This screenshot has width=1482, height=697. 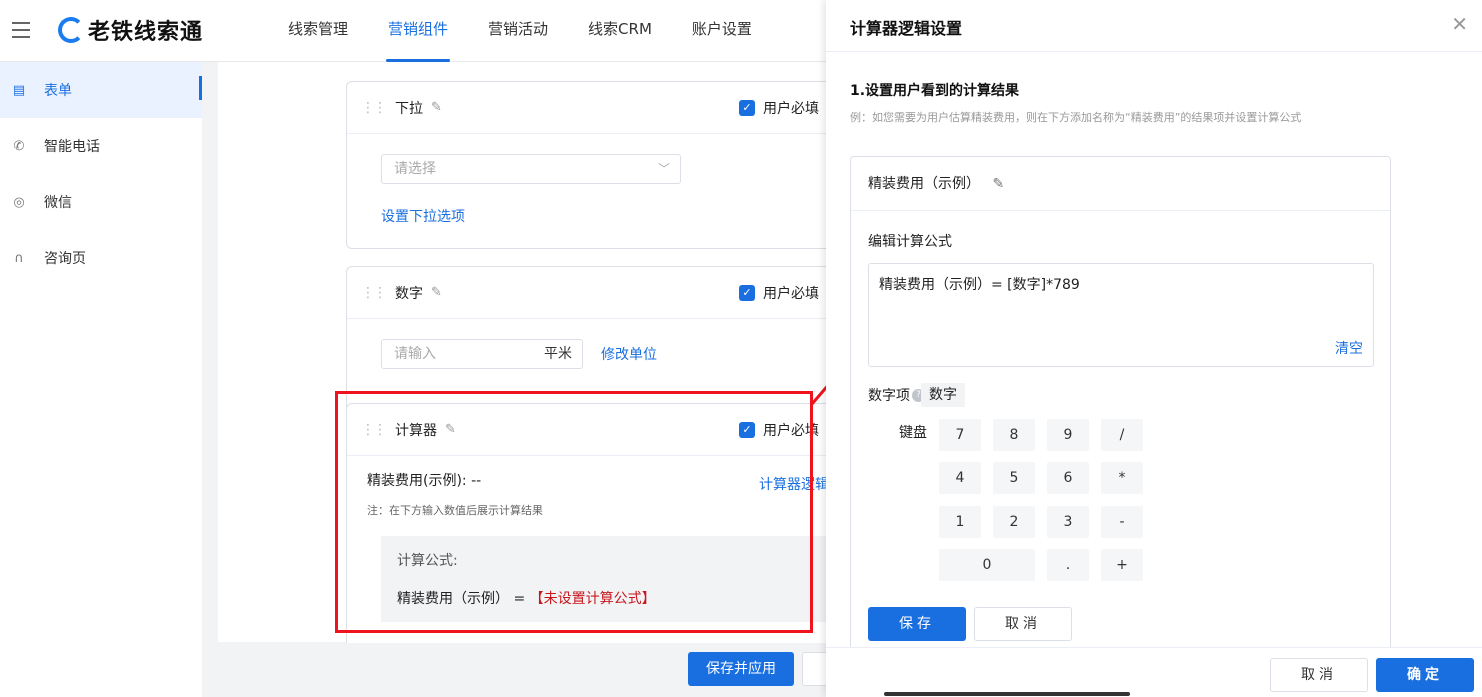 I want to click on key-6: 6, so click(x=1068, y=478).